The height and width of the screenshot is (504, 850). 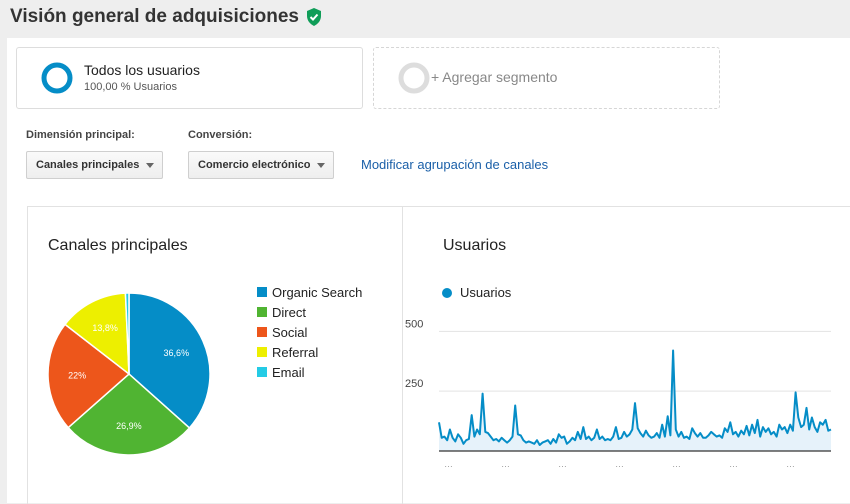 I want to click on page-title-text: Visión general de adquisiciones, so click(x=154, y=16).